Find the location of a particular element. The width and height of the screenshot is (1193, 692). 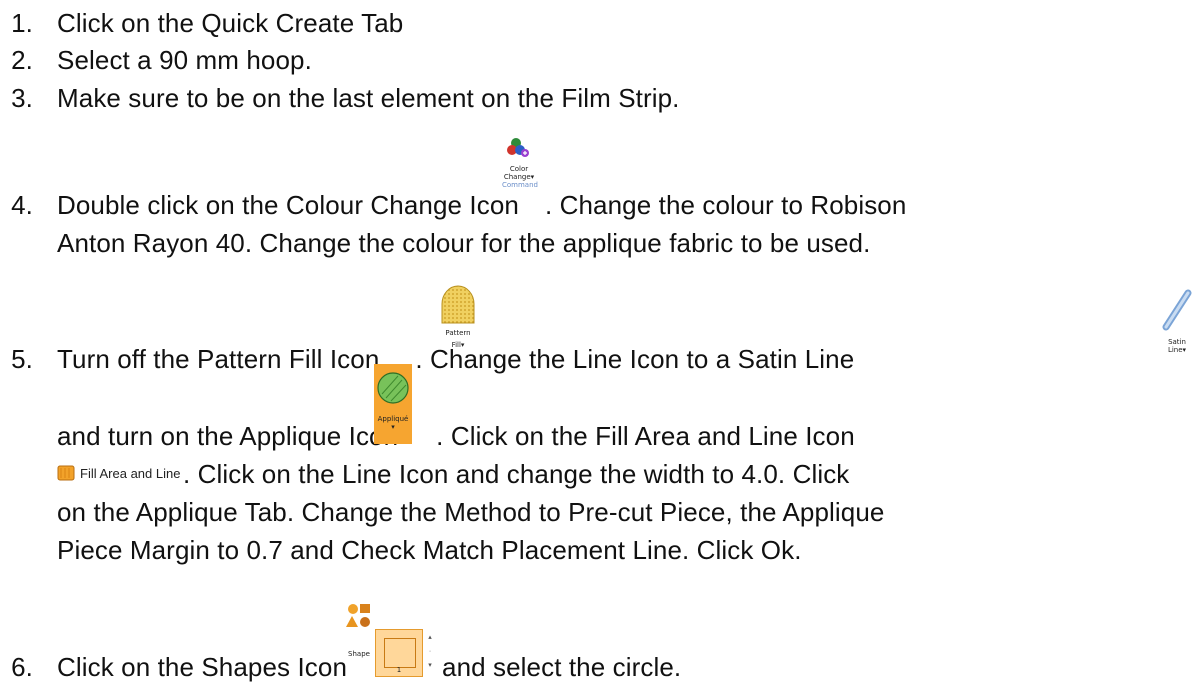

step-number: 3. is located at coordinates (22, 98).